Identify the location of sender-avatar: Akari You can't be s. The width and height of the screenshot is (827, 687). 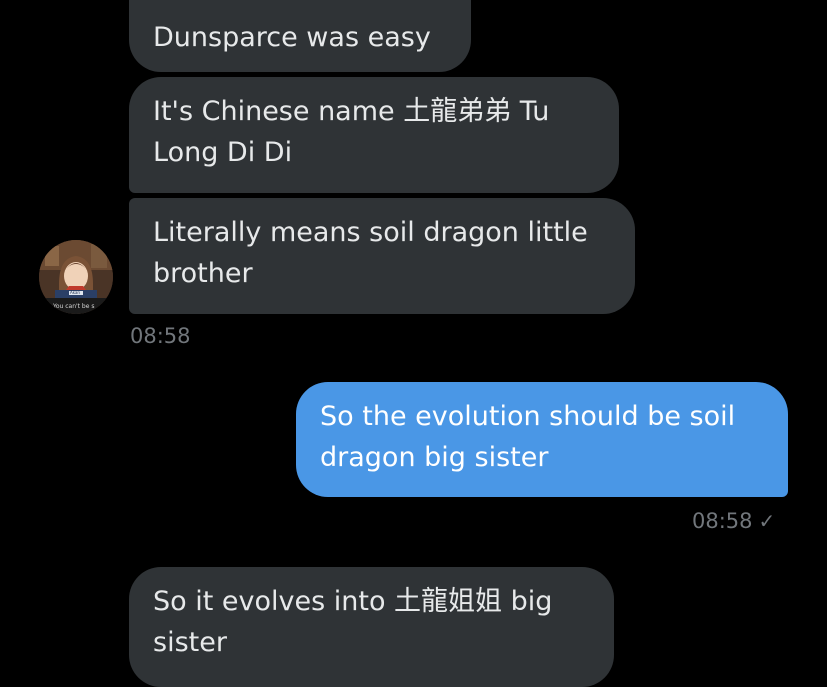
(76, 277).